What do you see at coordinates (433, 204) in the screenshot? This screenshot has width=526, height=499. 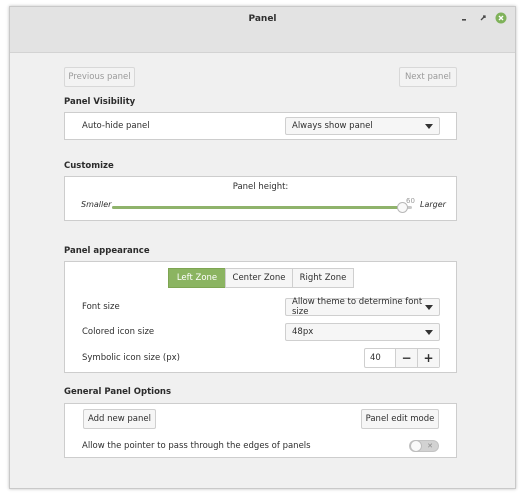 I see `larger-label: Larger` at bounding box center [433, 204].